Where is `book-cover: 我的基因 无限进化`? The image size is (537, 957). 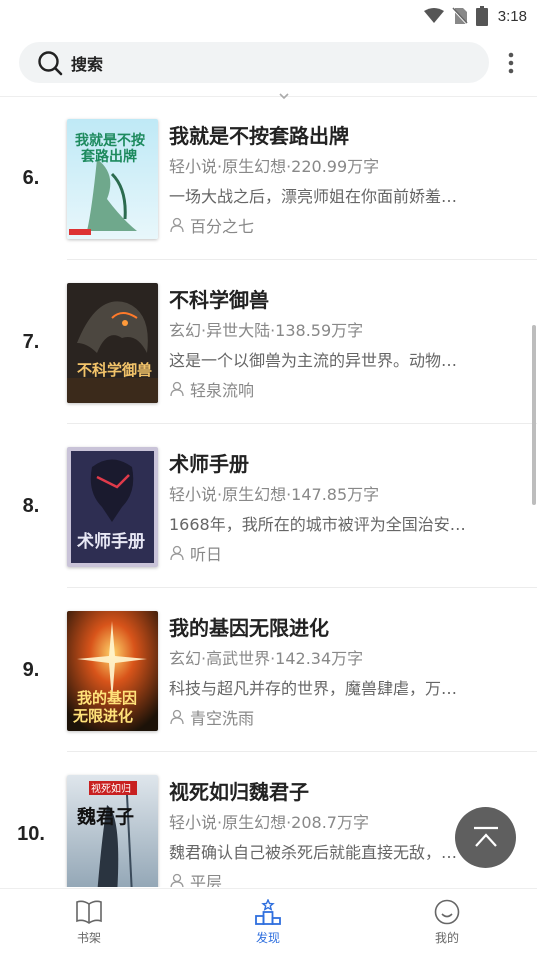 book-cover: 我的基因 无限进化 is located at coordinates (112, 671).